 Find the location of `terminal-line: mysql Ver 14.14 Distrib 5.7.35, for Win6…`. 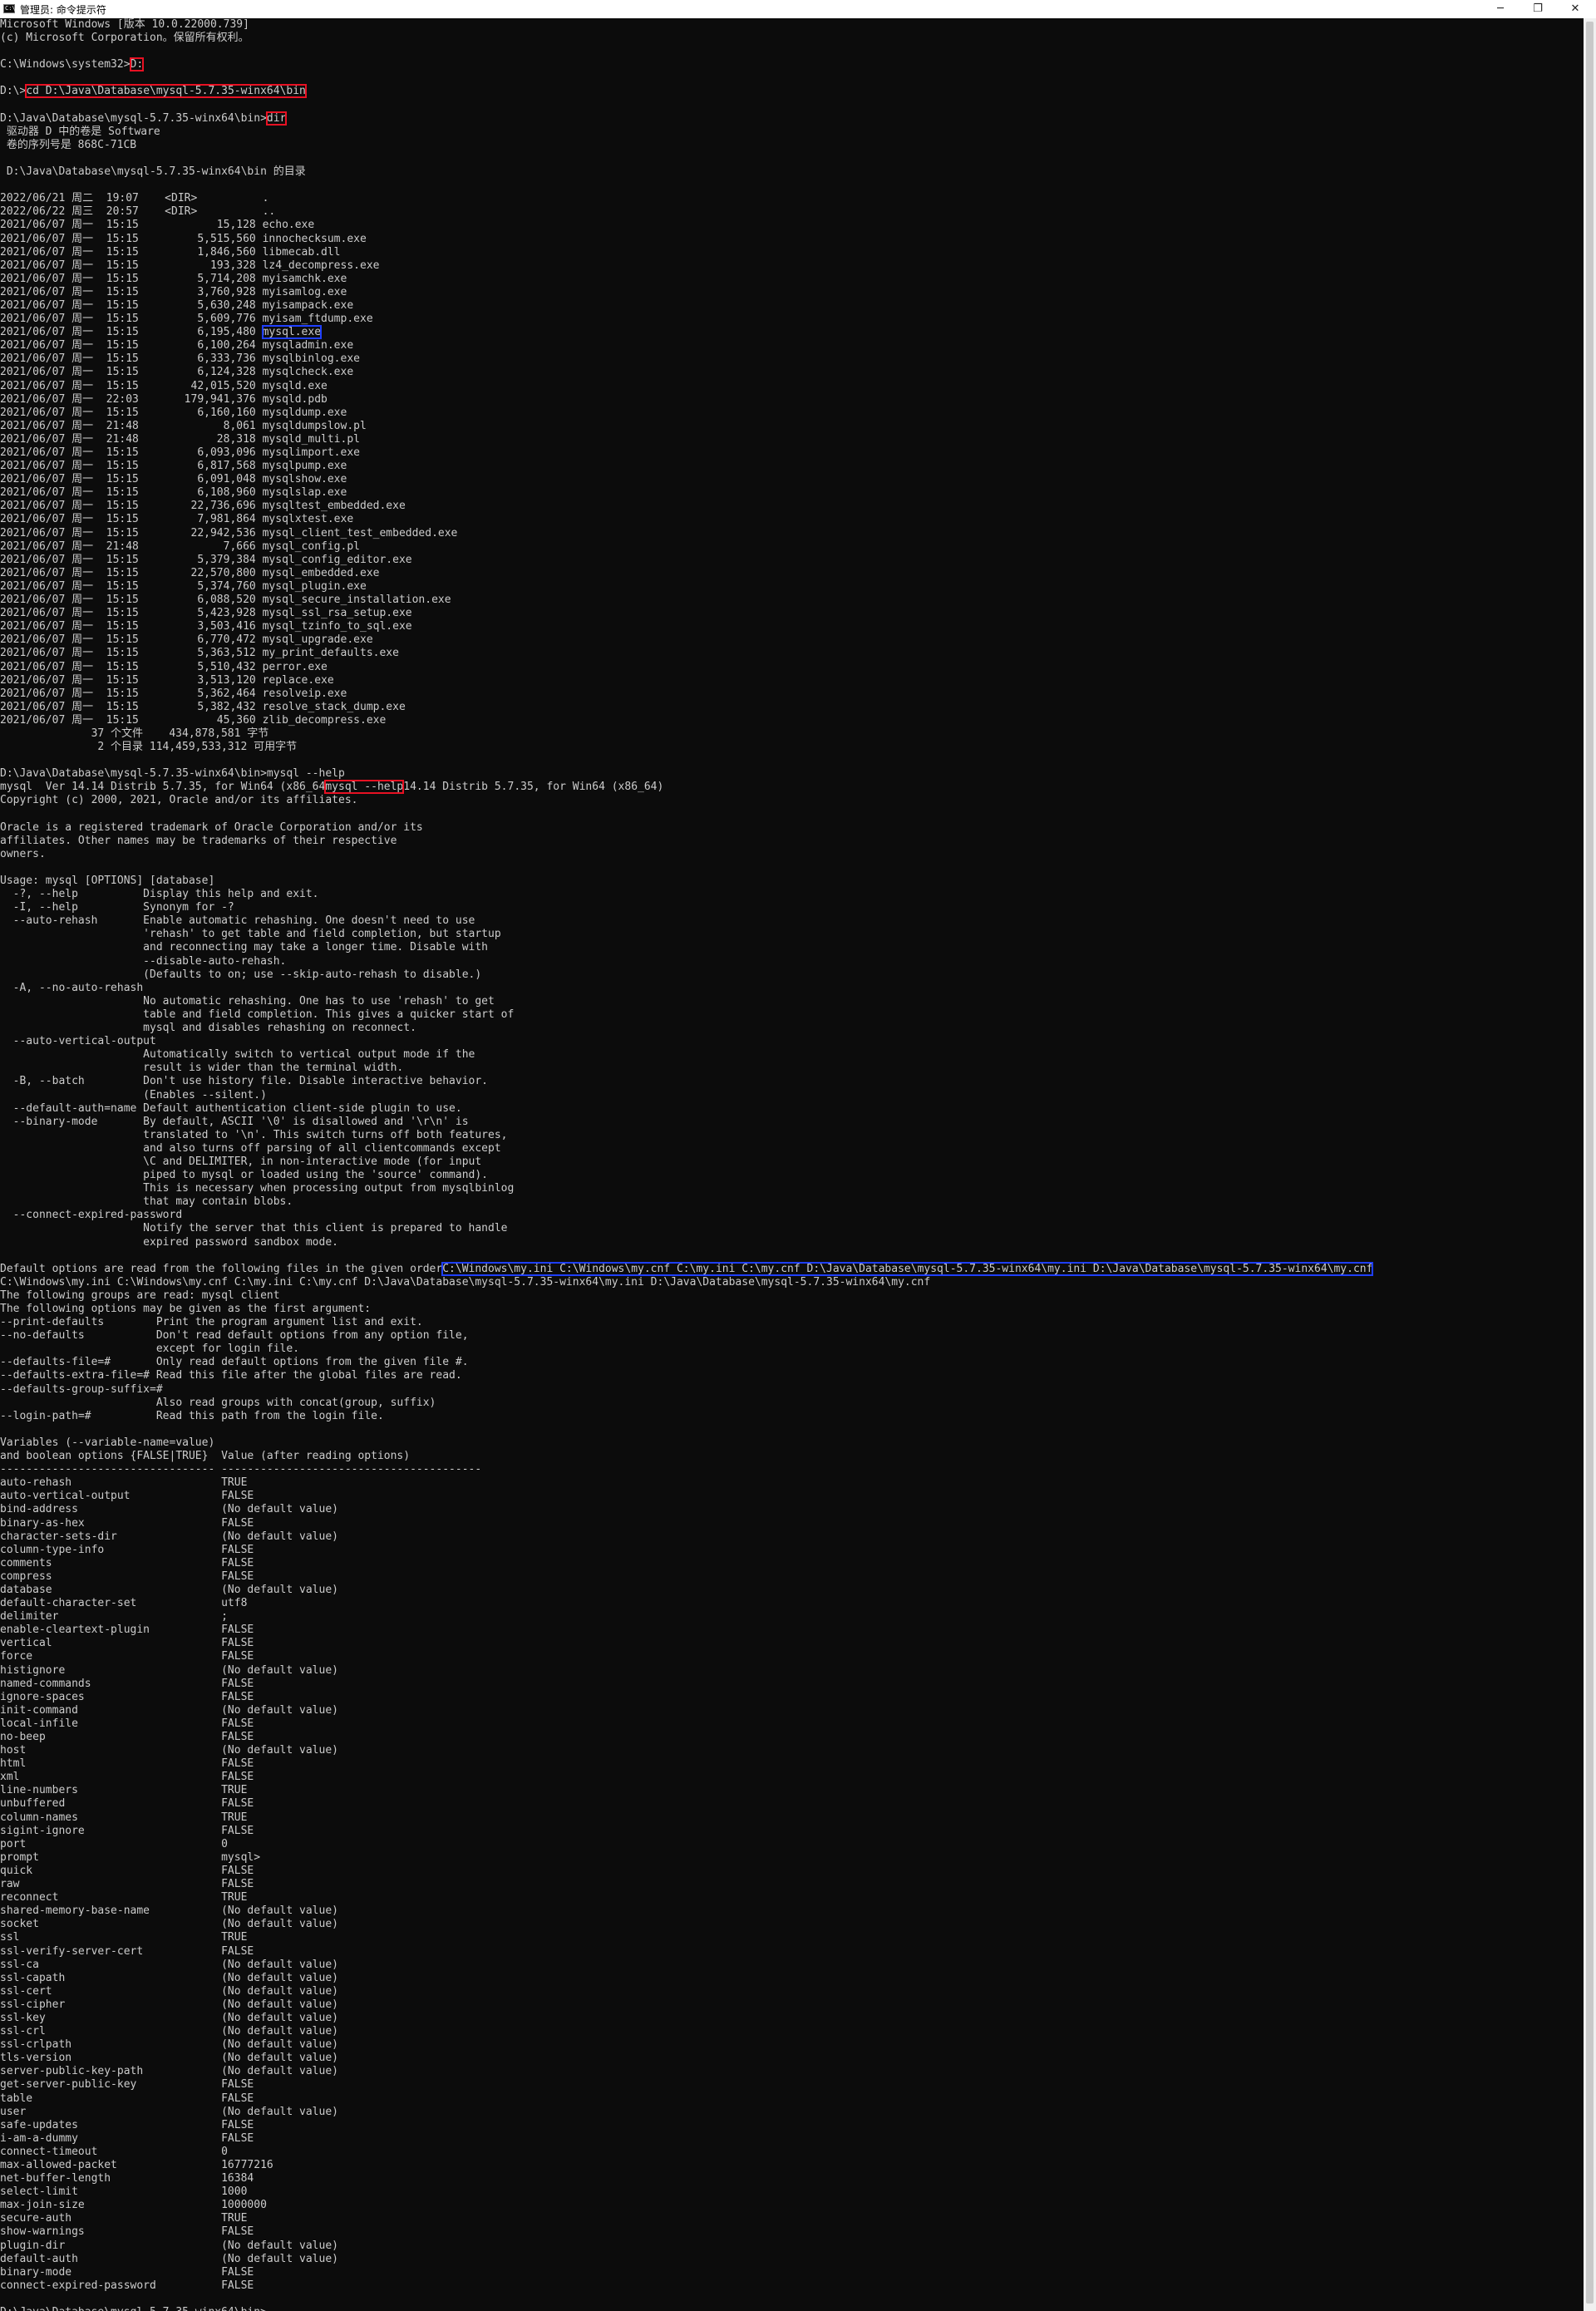

terminal-line: mysql Ver 14.14 Distrib 5.7.35, for Win6… is located at coordinates (332, 788).